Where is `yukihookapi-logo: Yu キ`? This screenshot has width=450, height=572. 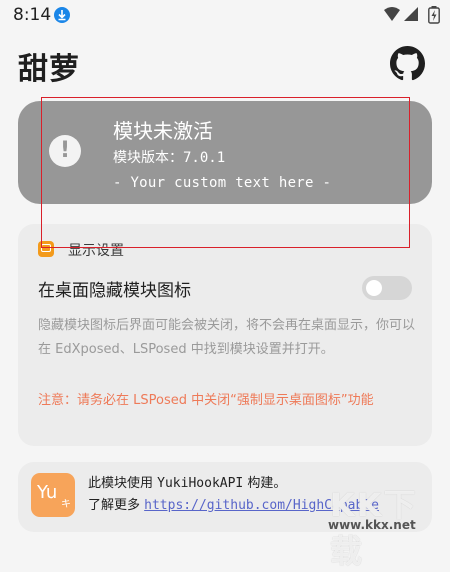 yukihookapi-logo: Yu キ is located at coordinates (53, 495).